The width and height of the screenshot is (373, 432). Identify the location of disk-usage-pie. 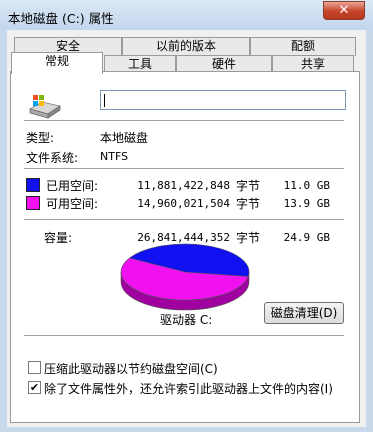
(185, 277).